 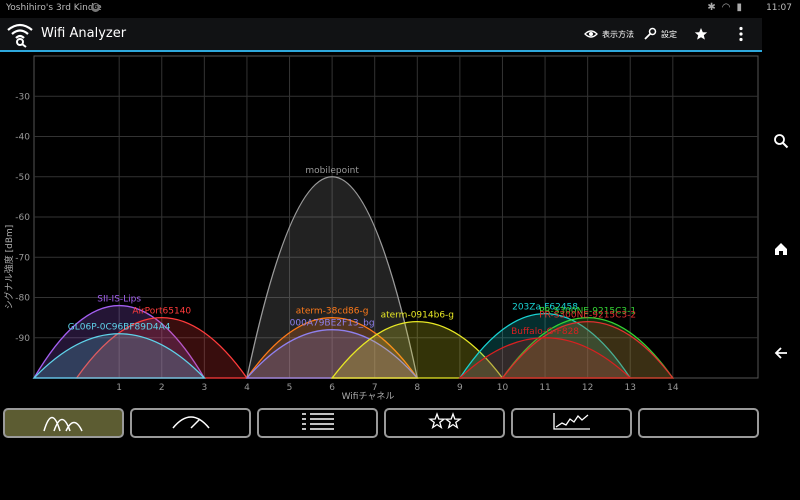 I want to click on list-icon, so click(x=318, y=423).